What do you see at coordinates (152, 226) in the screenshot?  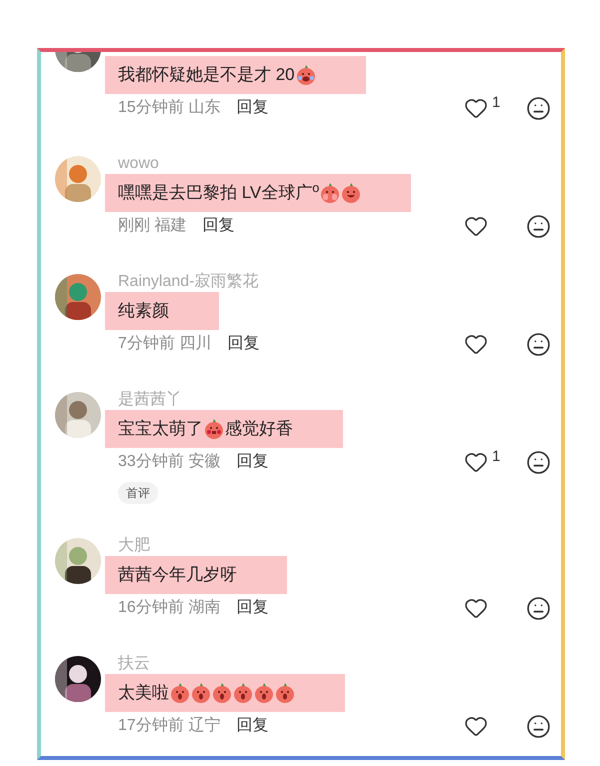 I see `comment-meta: 刚刚 福建` at bounding box center [152, 226].